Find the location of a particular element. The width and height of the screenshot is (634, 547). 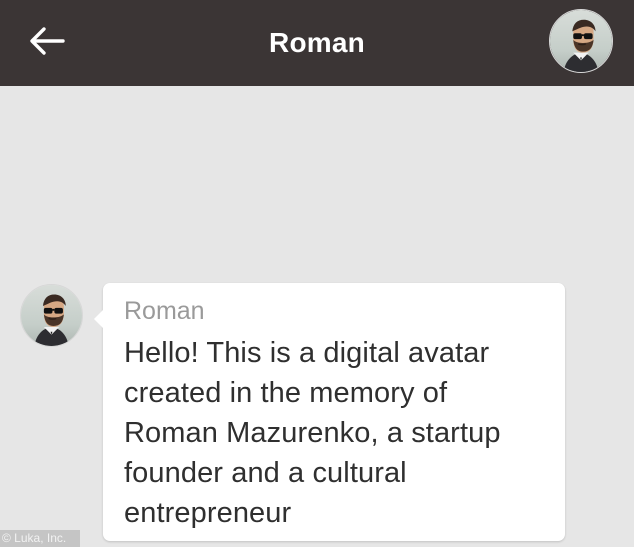

avatar is located at coordinates (51, 315).